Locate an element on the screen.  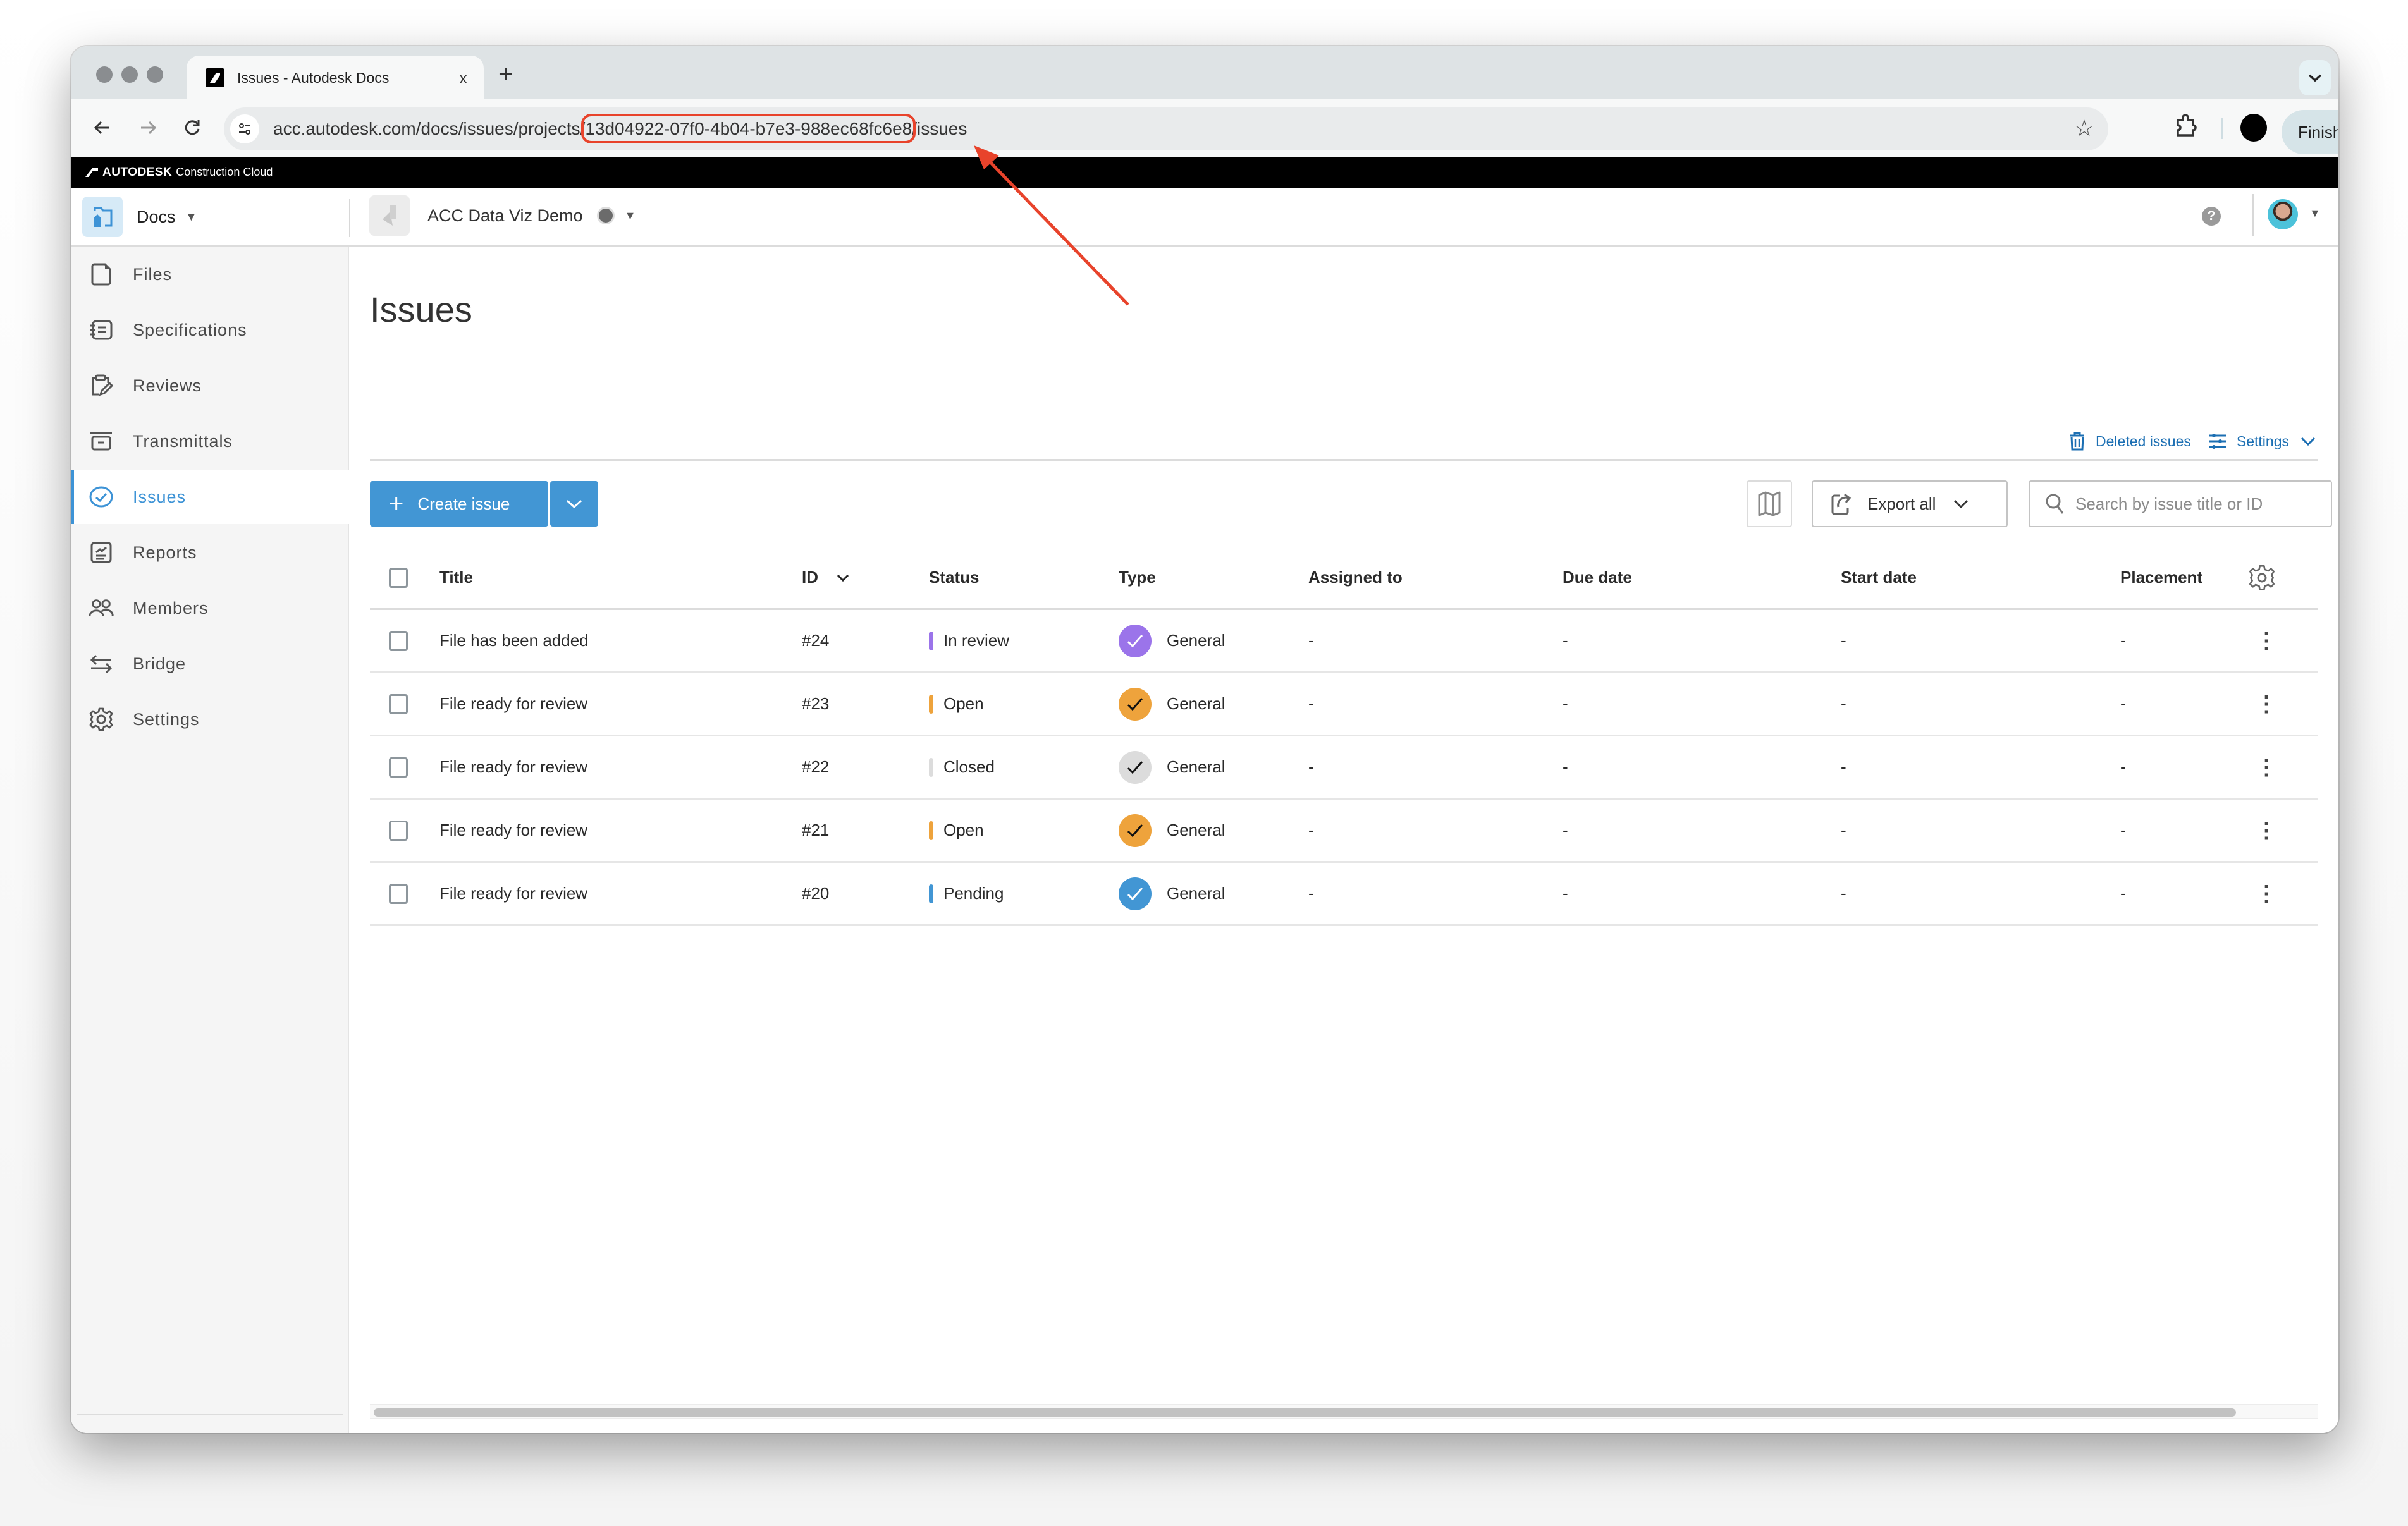
map-view-button is located at coordinates (1769, 503).